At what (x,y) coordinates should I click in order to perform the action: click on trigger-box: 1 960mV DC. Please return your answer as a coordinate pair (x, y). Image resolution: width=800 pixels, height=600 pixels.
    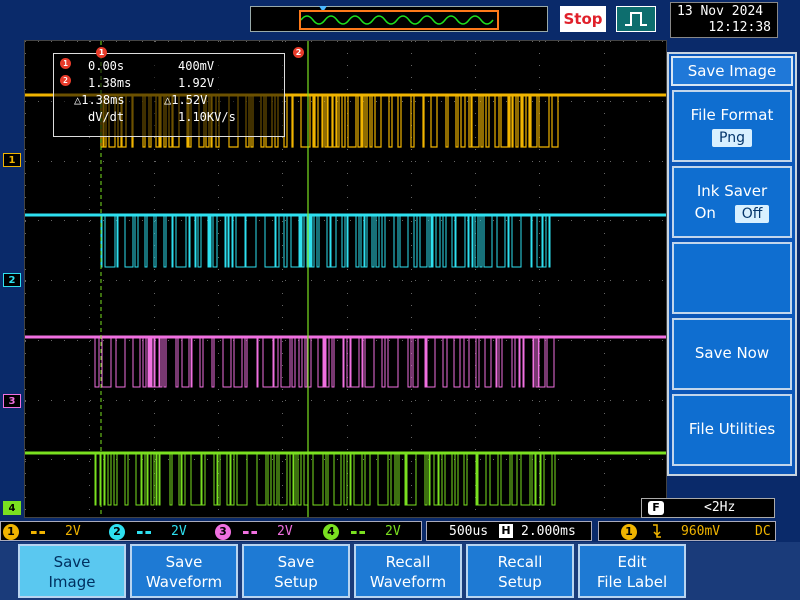
    Looking at the image, I should click on (687, 531).